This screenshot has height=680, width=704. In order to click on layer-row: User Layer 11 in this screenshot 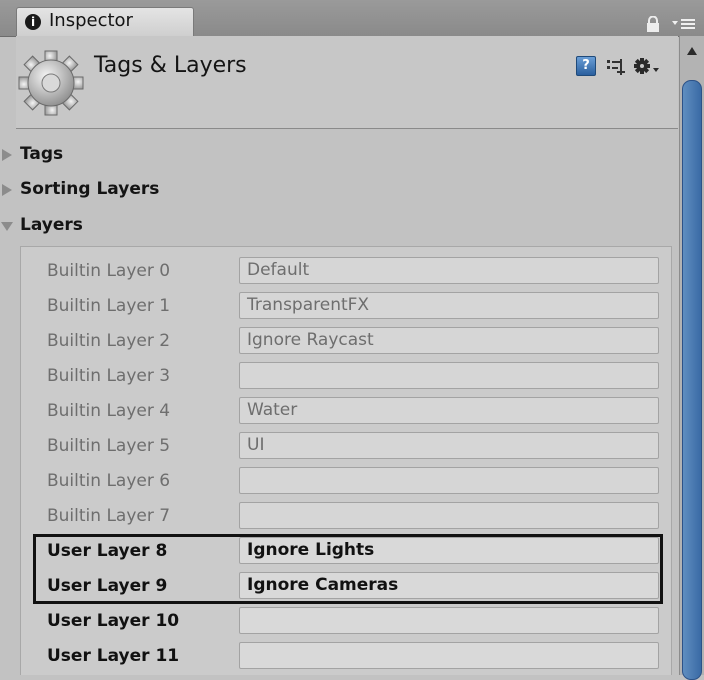, I will do `click(346, 656)`.